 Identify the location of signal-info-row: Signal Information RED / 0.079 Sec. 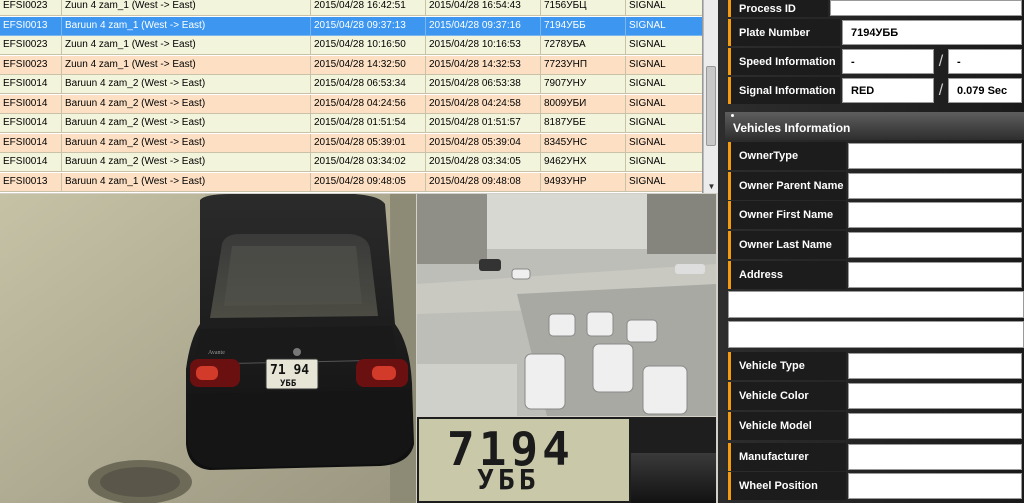
(876, 90).